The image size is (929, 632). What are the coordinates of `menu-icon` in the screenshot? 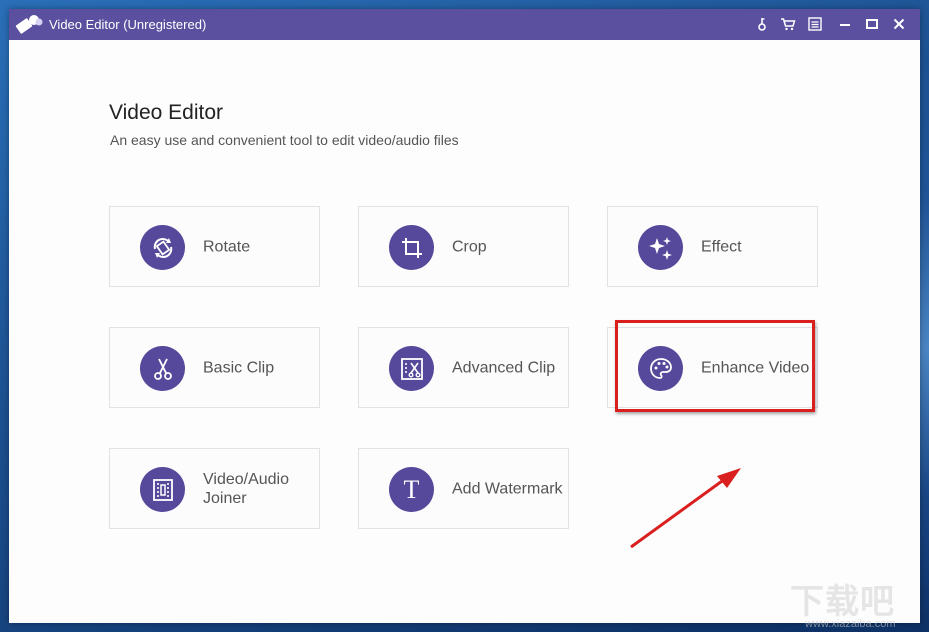 It's located at (815, 24).